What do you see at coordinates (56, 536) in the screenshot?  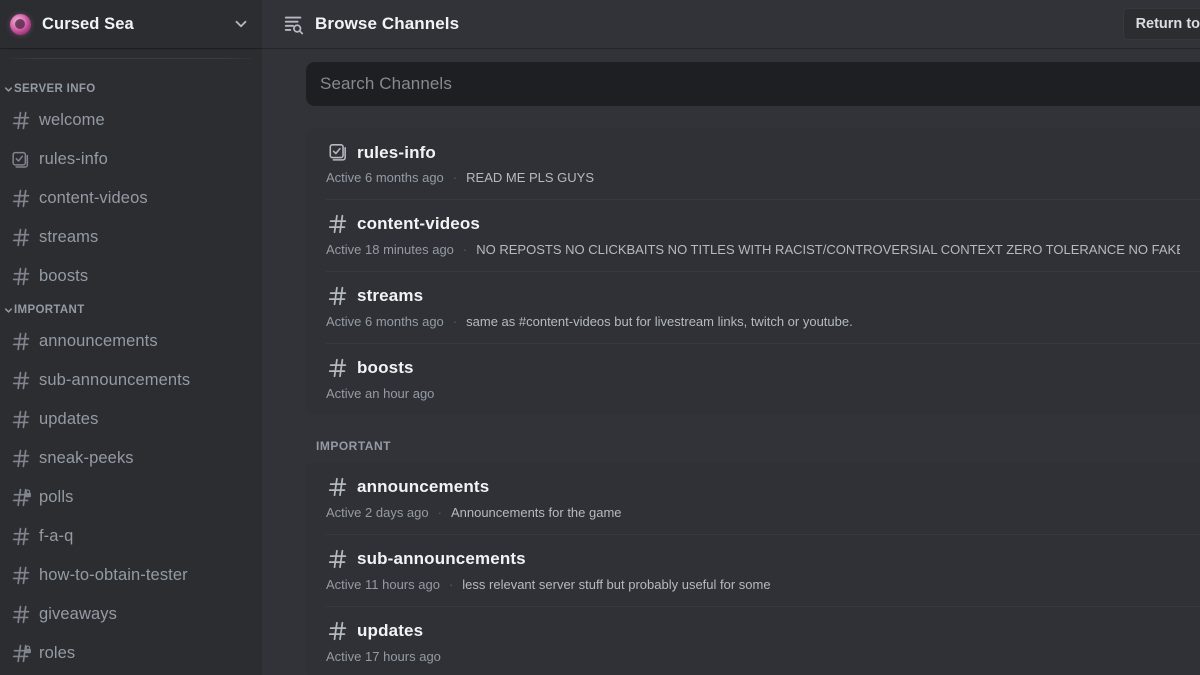 I see `channel-name: f-a-q` at bounding box center [56, 536].